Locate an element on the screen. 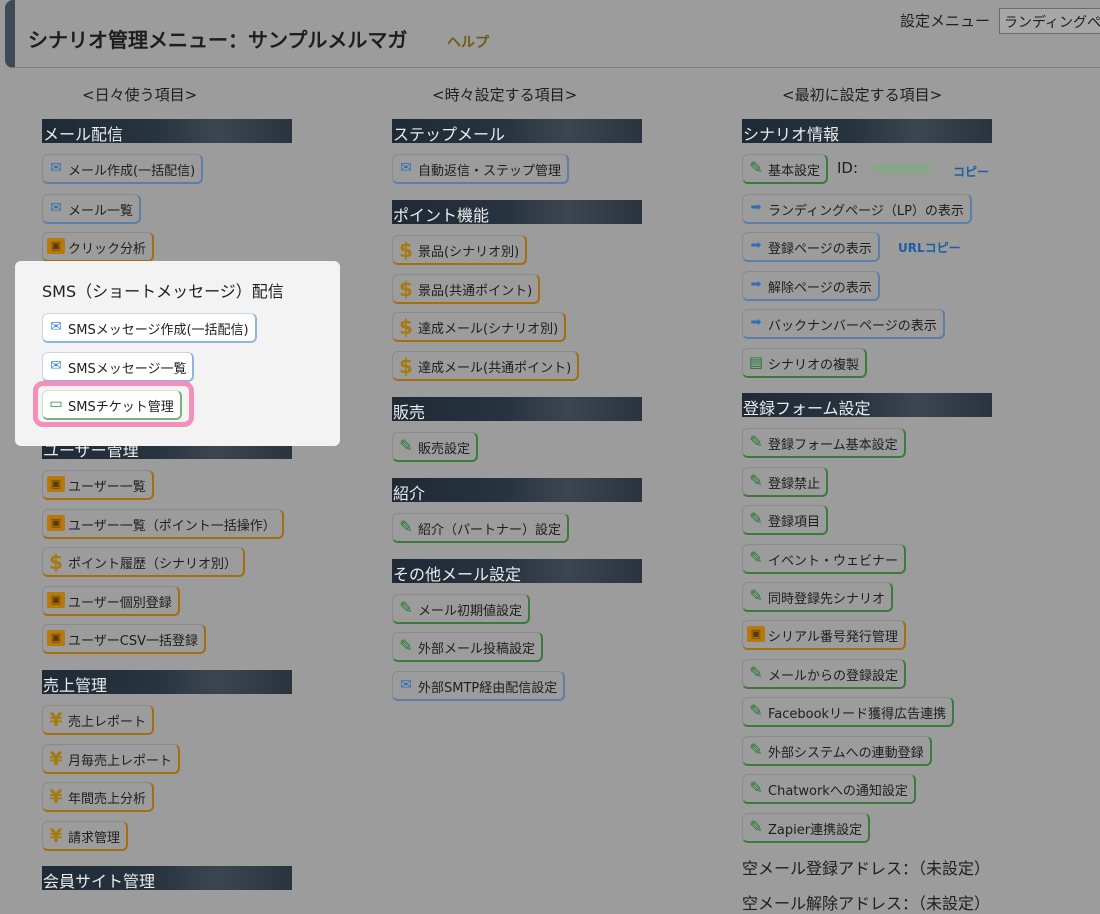  facebook-button: ✎ Facebookリード獲得広告連携 is located at coordinates (848, 712).